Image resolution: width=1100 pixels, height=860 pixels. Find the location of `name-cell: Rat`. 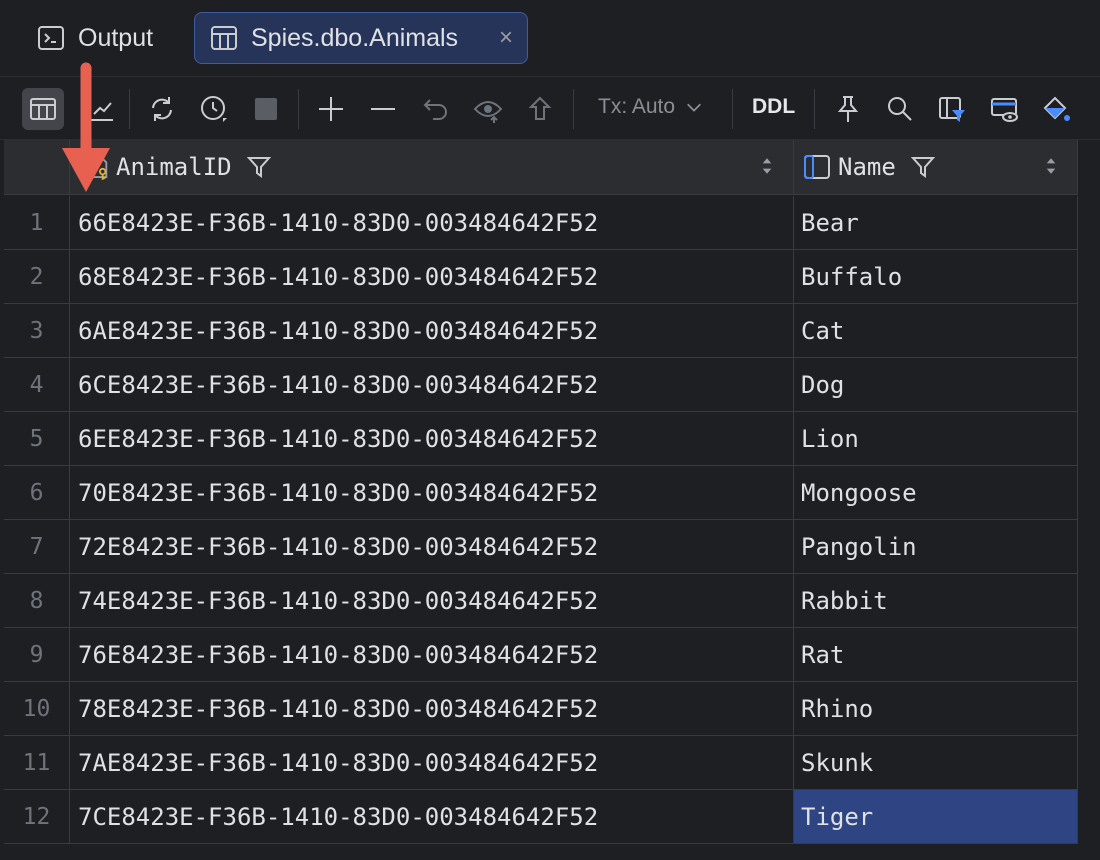

name-cell: Rat is located at coordinates (936, 654).